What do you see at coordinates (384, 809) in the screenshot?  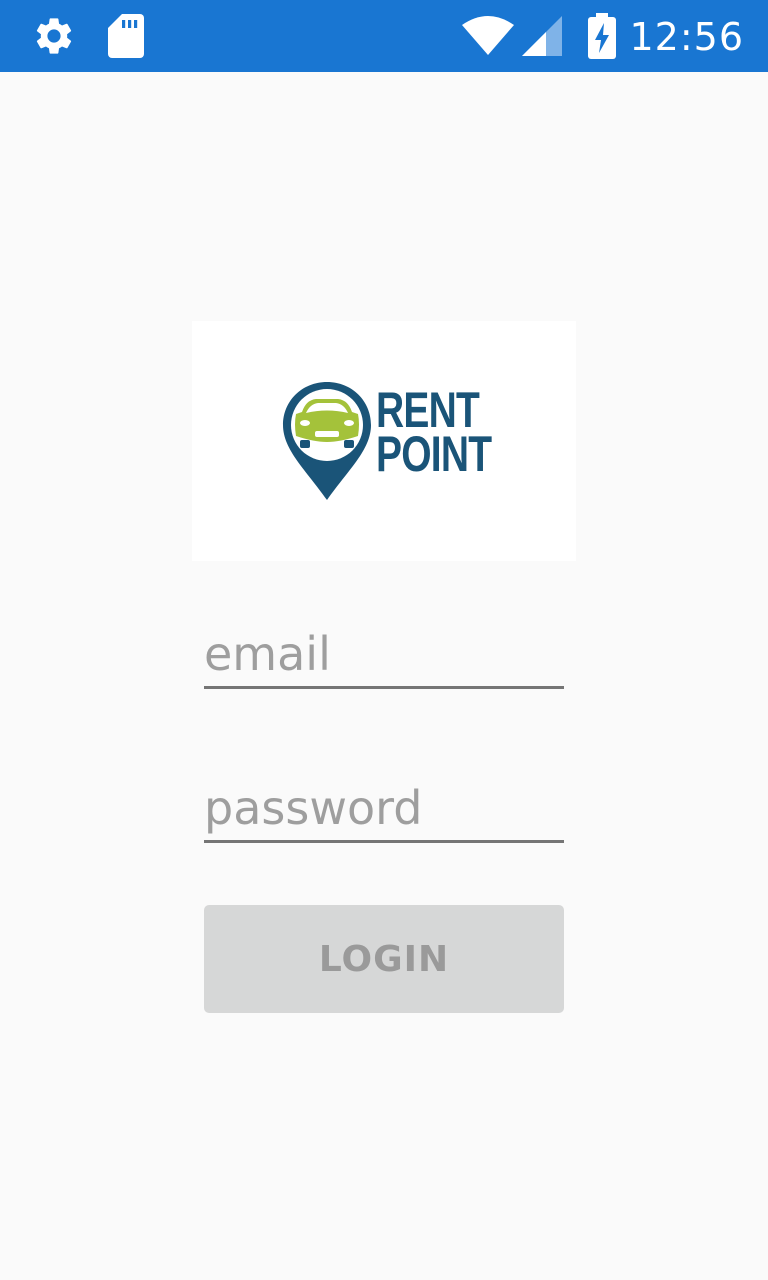 I see `password-field` at bounding box center [384, 809].